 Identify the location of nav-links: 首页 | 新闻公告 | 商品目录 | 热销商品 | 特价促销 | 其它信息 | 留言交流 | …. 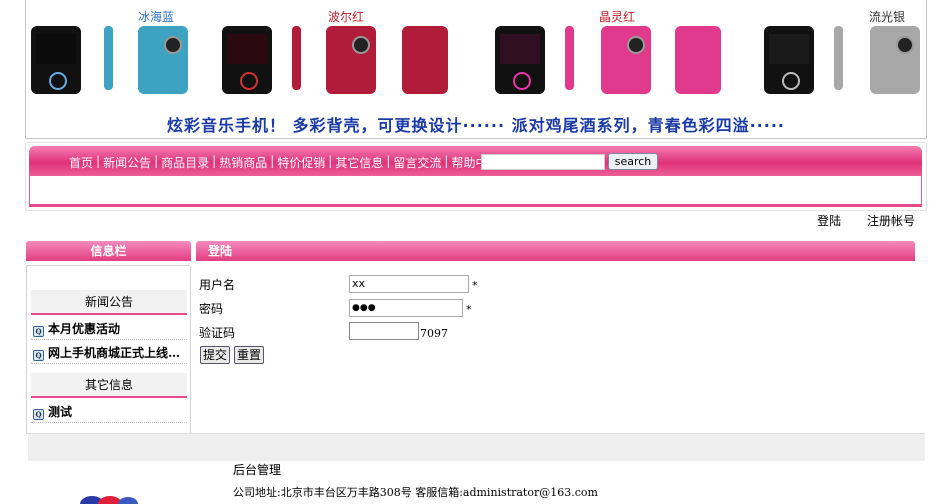
(284, 162).